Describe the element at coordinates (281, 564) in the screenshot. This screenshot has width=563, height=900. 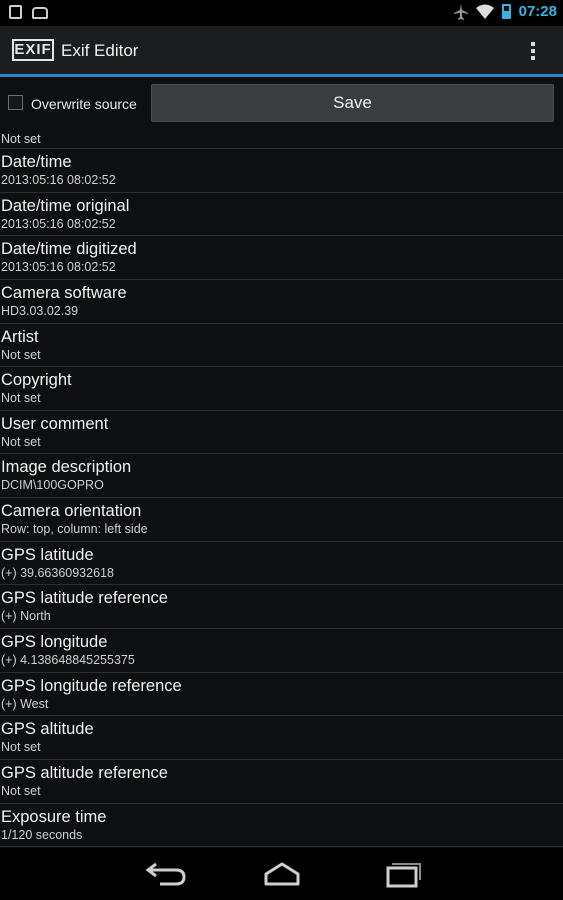
I see `list-item-gps-latitude: GPS latitude (+) 39.66360932618` at that location.